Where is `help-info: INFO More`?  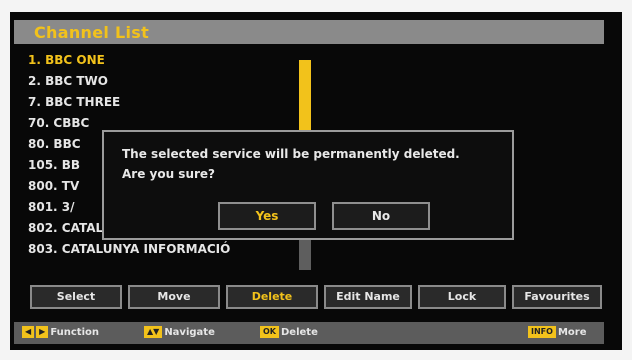 help-info: INFO More is located at coordinates (557, 333).